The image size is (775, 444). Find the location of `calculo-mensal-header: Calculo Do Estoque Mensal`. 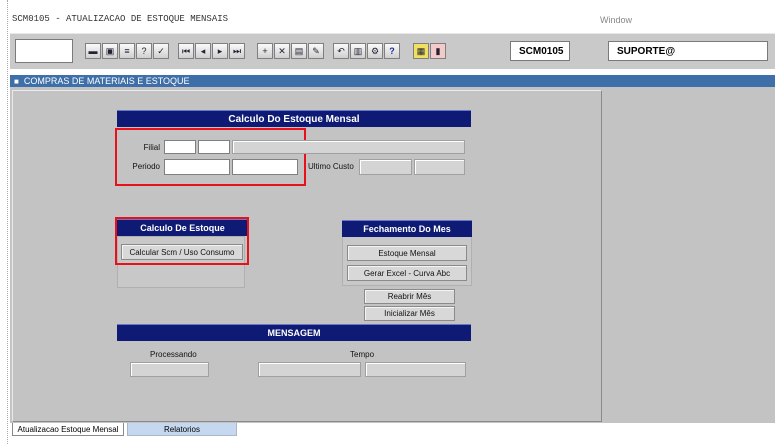

calculo-mensal-header: Calculo Do Estoque Mensal is located at coordinates (294, 118).